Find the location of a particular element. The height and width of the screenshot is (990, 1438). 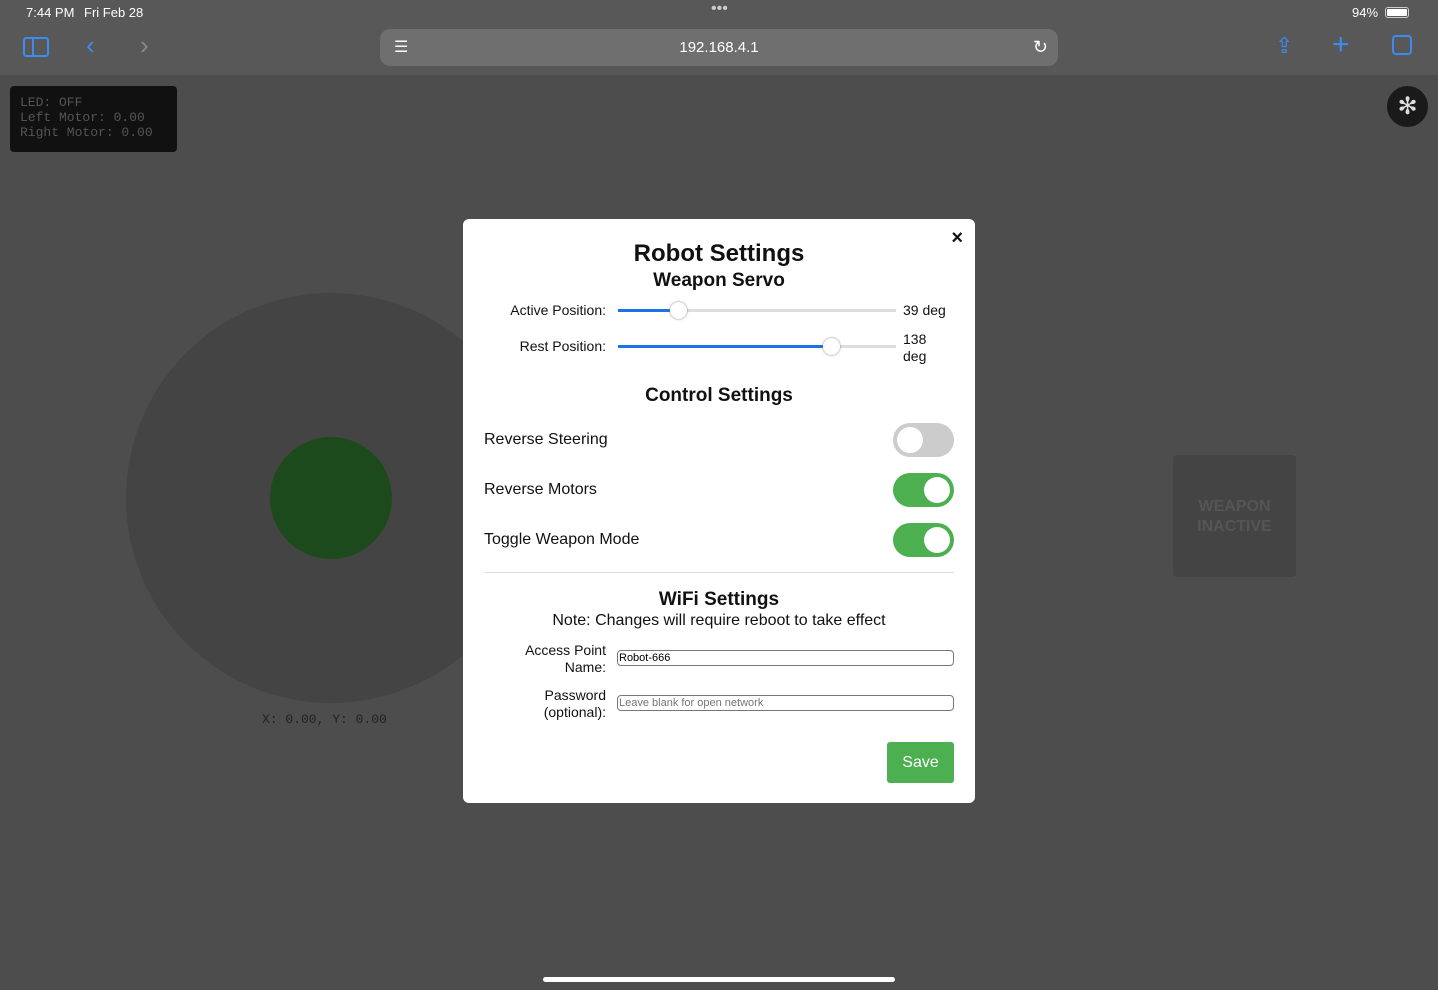

servo-heading: Weapon Servo is located at coordinates (719, 280).